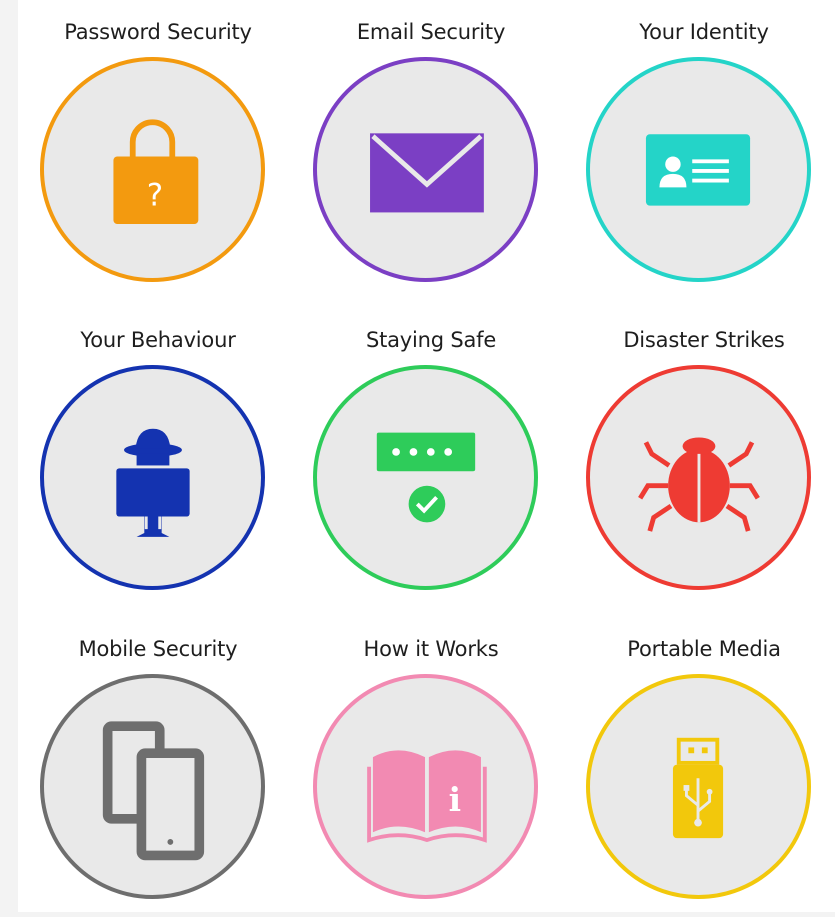 This screenshot has width=835, height=917. I want to click on id-card-icon, so click(698, 170).